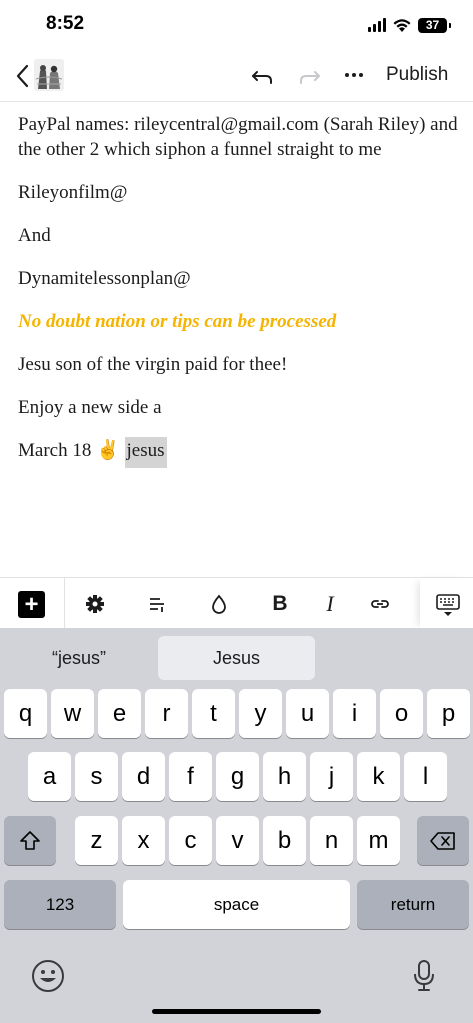 The image size is (473, 1023). I want to click on redo-icon, so click(310, 77).